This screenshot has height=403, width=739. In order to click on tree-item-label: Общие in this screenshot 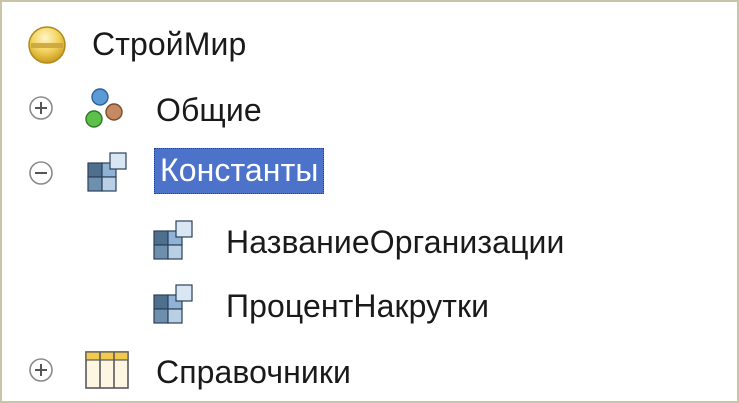, I will do `click(209, 110)`.